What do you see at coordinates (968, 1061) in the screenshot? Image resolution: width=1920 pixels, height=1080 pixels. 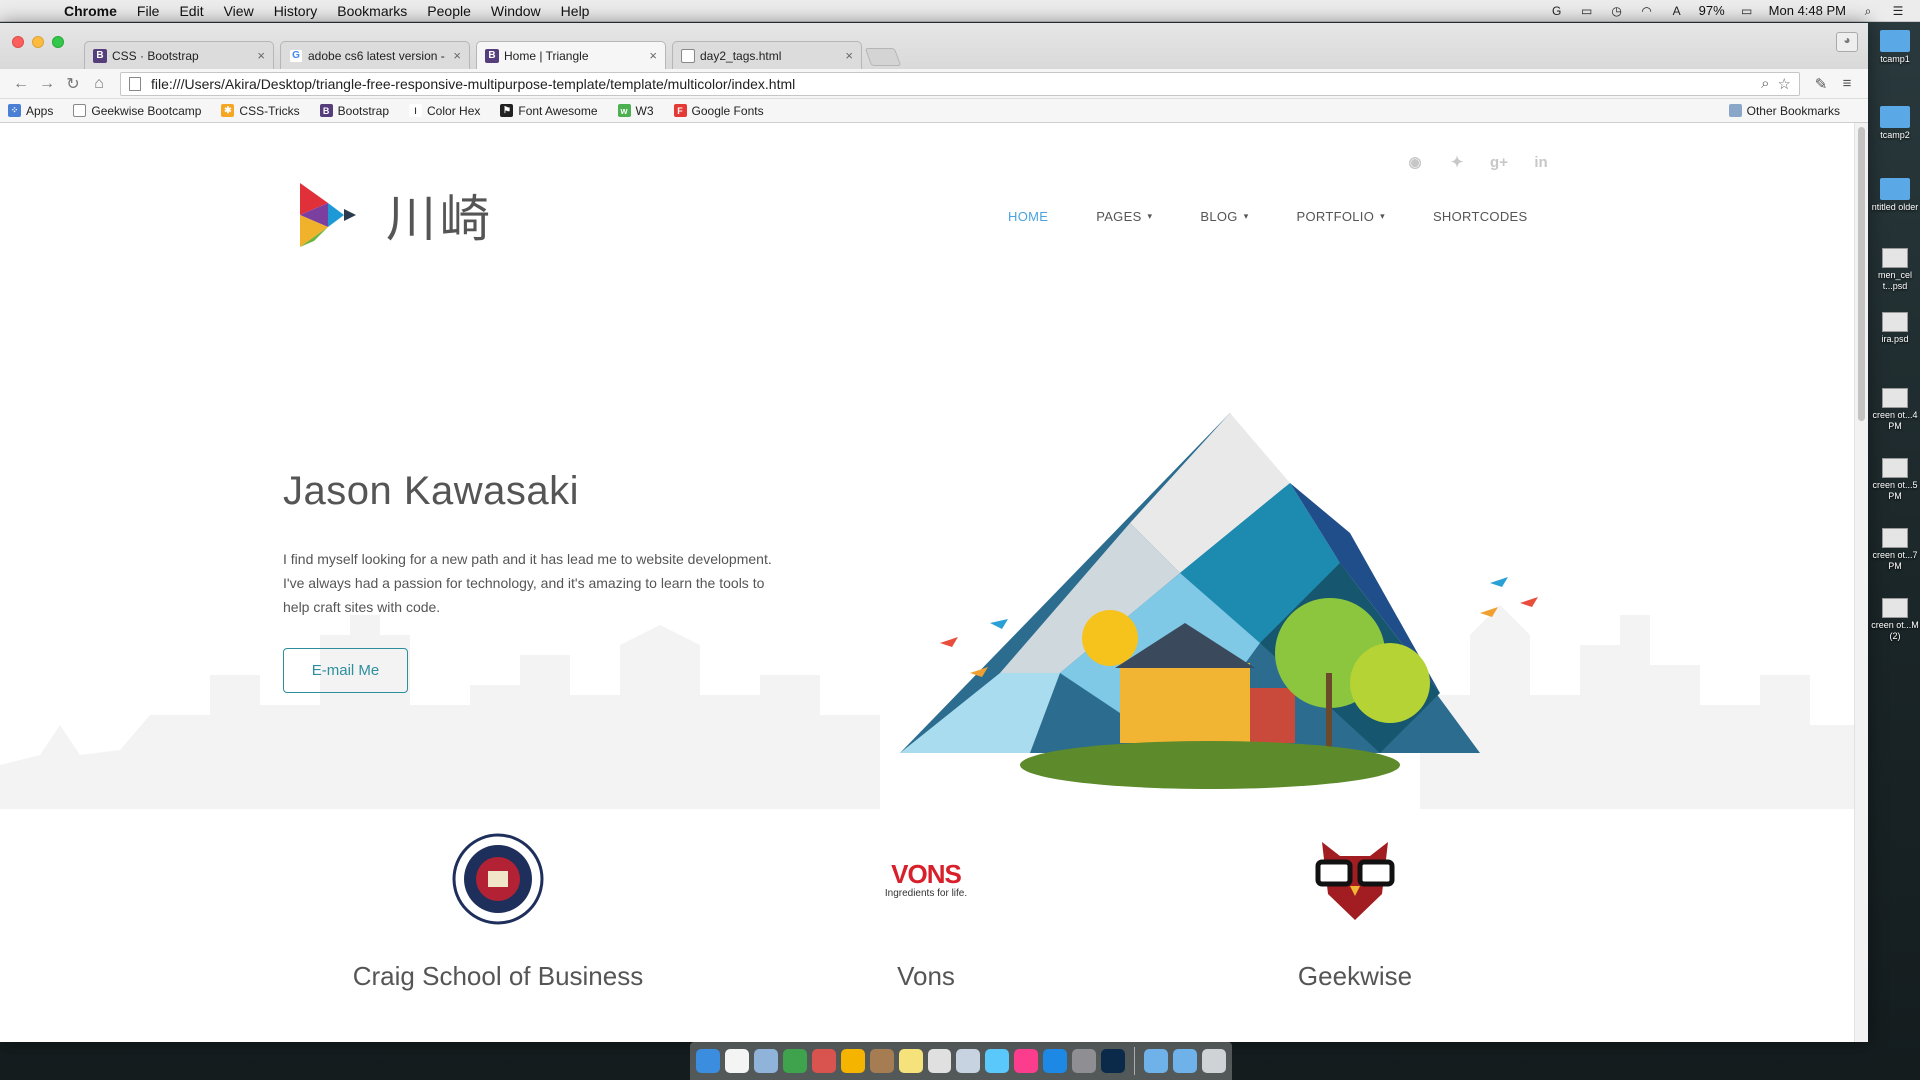 I see `photos-icon` at bounding box center [968, 1061].